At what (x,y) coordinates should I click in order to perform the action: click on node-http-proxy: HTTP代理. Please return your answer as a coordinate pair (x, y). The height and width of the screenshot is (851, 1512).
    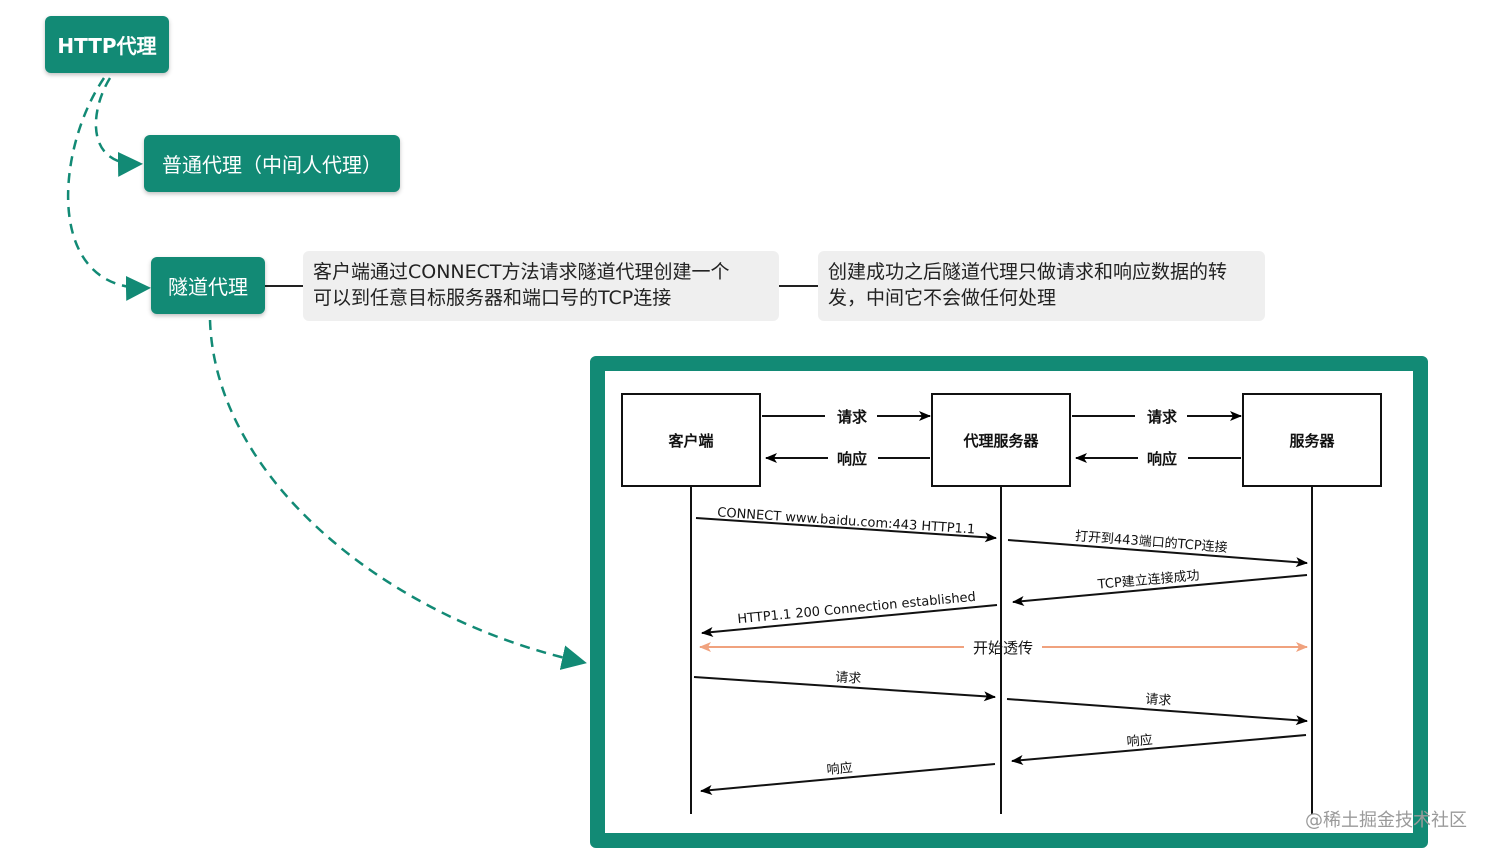
    Looking at the image, I should click on (107, 44).